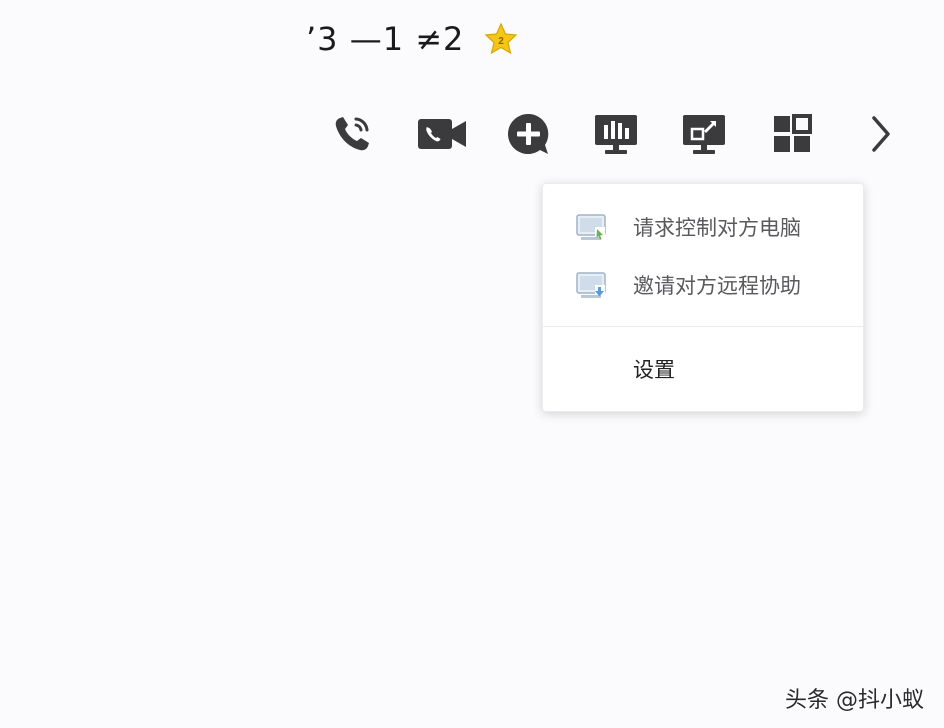 Image resolution: width=944 pixels, height=728 pixels. What do you see at coordinates (593, 286) in the screenshot?
I see `invite-assist-icon` at bounding box center [593, 286].